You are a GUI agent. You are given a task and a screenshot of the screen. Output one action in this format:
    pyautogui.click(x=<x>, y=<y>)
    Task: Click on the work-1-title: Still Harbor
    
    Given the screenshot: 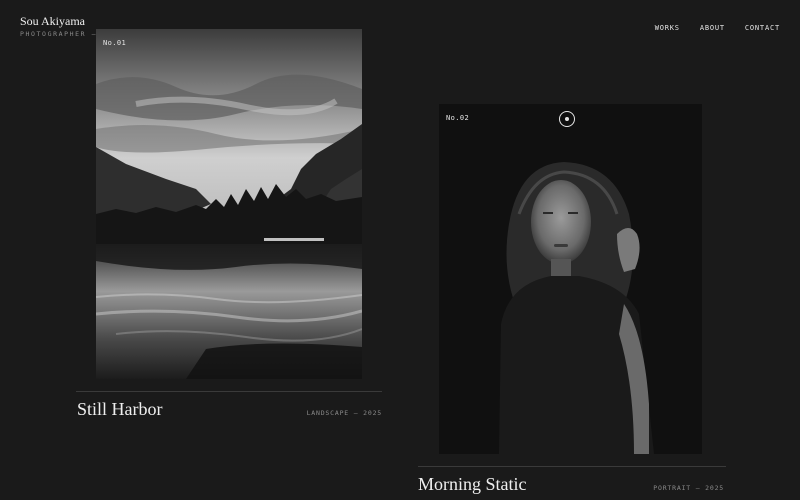 What is the action you would take?
    pyautogui.click(x=120, y=409)
    